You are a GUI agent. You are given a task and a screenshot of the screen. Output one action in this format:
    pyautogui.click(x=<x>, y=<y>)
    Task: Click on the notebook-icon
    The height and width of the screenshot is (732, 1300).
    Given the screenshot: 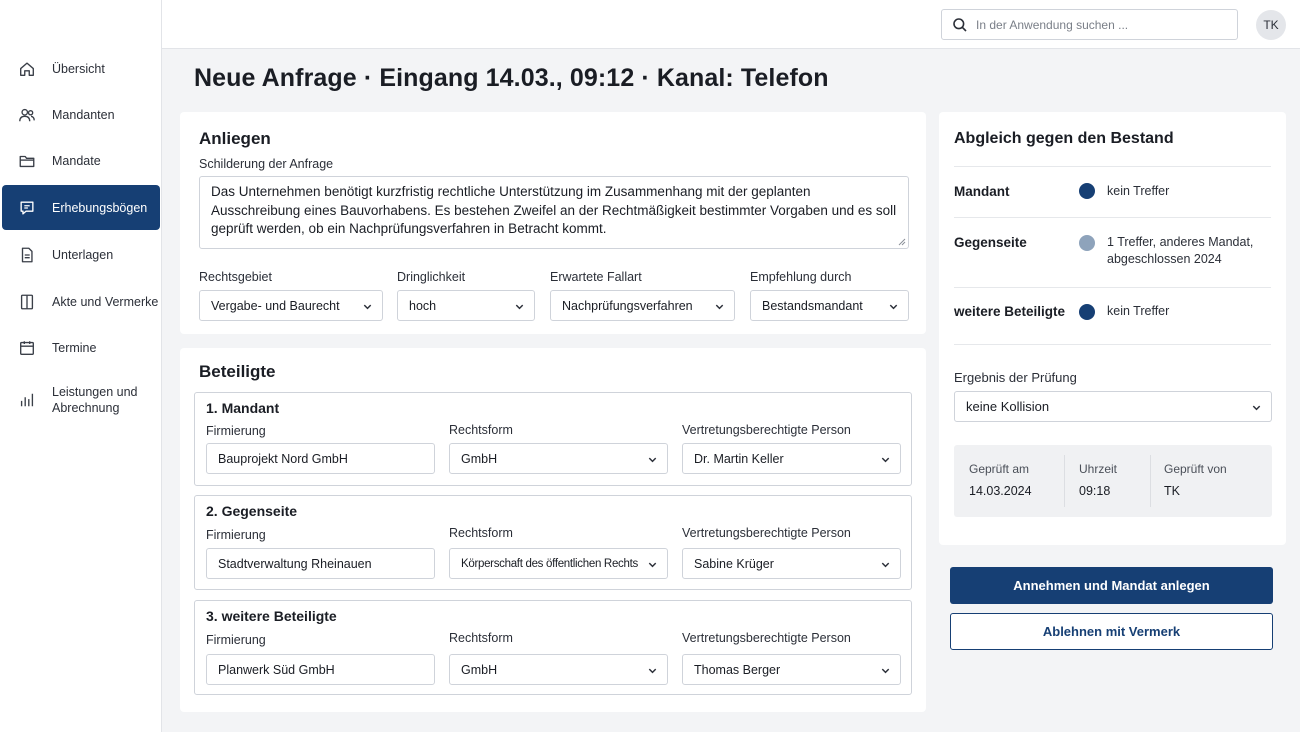 What is the action you would take?
    pyautogui.click(x=27, y=302)
    